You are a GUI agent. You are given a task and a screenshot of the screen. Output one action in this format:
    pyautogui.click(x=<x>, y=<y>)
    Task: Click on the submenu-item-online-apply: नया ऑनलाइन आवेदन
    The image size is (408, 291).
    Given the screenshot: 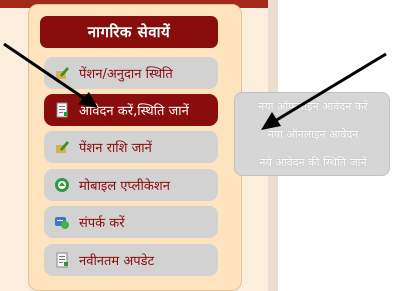 What is the action you would take?
    pyautogui.click(x=313, y=134)
    